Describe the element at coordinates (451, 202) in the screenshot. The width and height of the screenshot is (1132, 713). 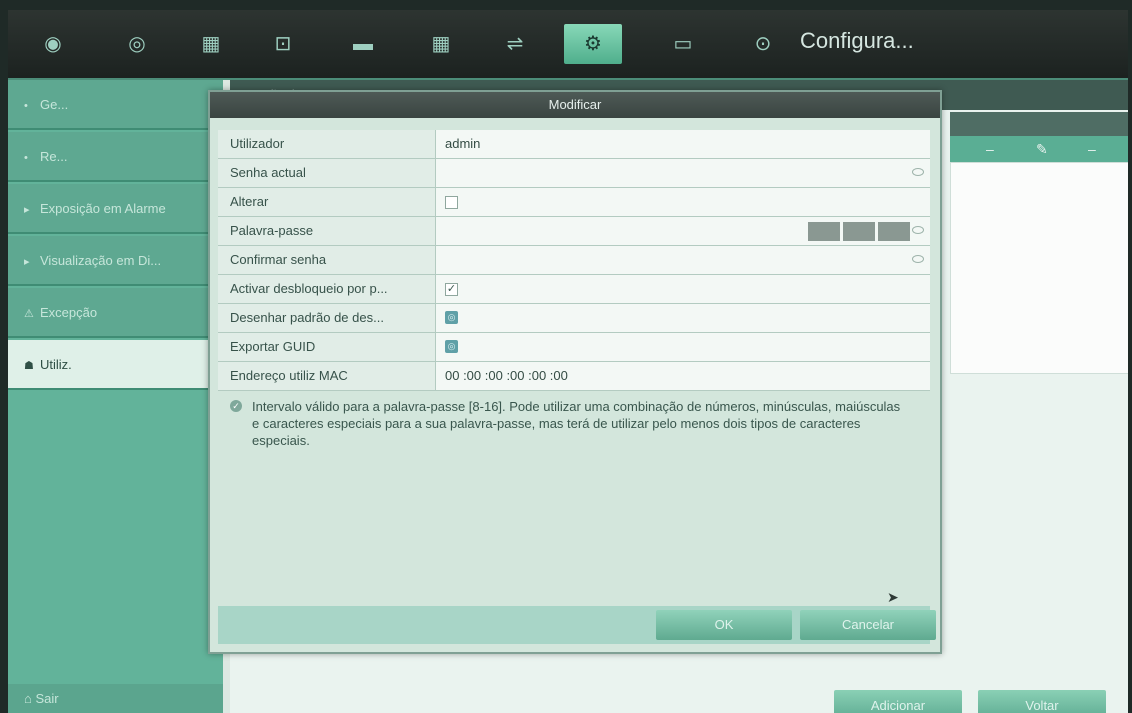
I see `change-checkbox` at that location.